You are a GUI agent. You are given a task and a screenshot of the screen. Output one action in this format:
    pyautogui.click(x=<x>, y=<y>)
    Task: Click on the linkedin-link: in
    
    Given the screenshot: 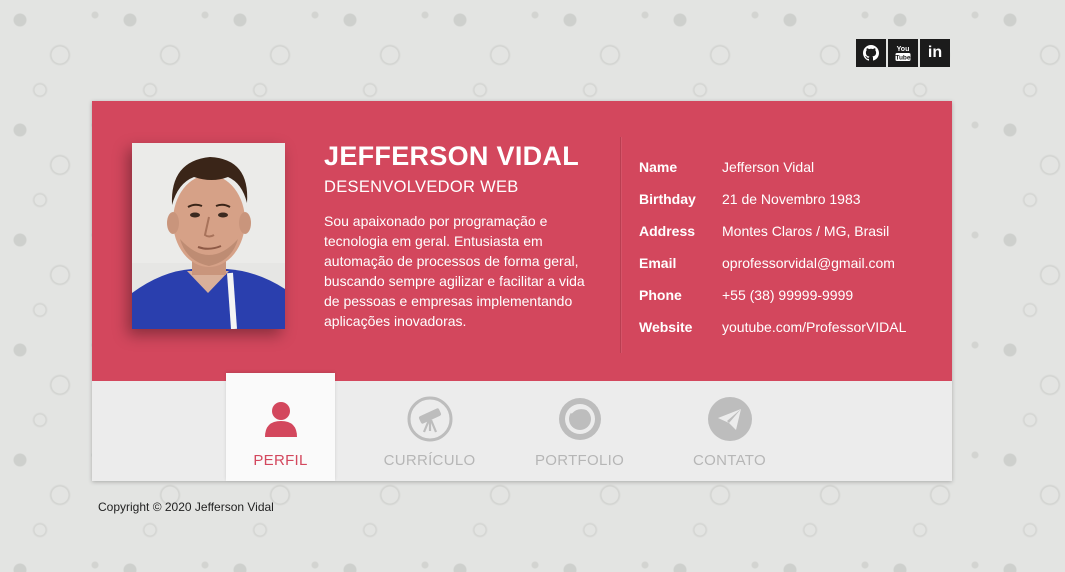 What is the action you would take?
    pyautogui.click(x=935, y=53)
    